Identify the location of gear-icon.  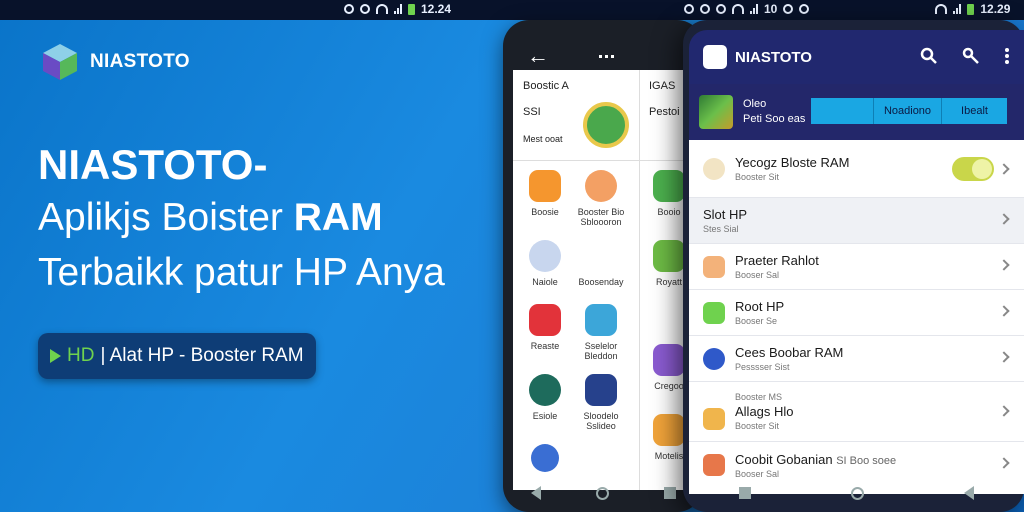
(714, 266).